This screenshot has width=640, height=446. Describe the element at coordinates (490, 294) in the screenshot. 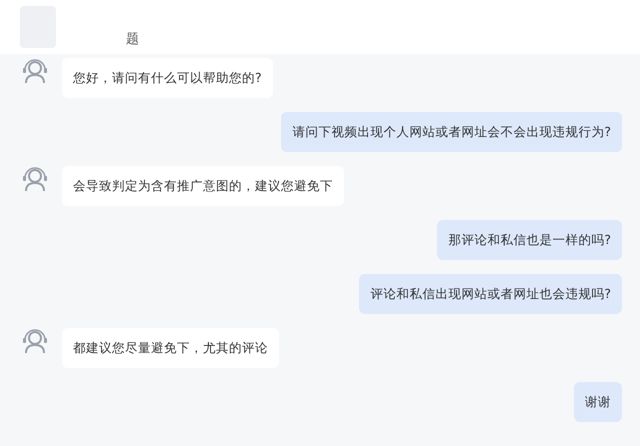

I see `user-message: 评论和私信出现网站或者网址也会违规吗?` at that location.